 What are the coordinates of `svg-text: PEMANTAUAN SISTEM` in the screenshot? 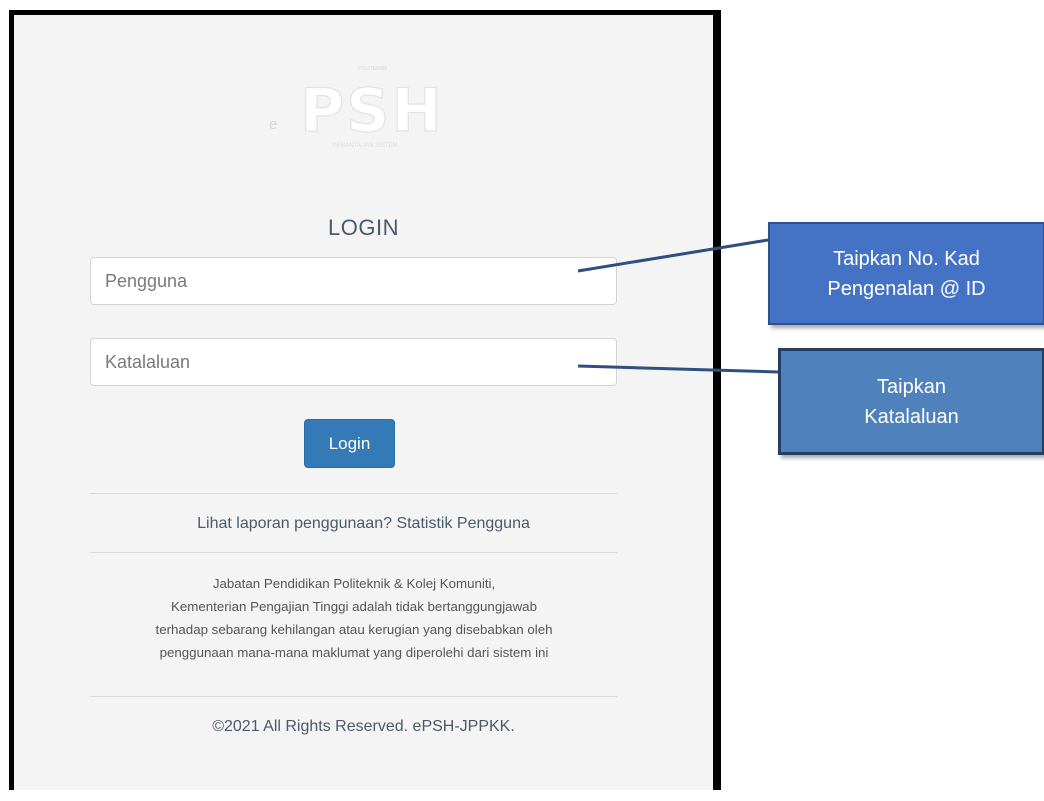 It's located at (364, 146).